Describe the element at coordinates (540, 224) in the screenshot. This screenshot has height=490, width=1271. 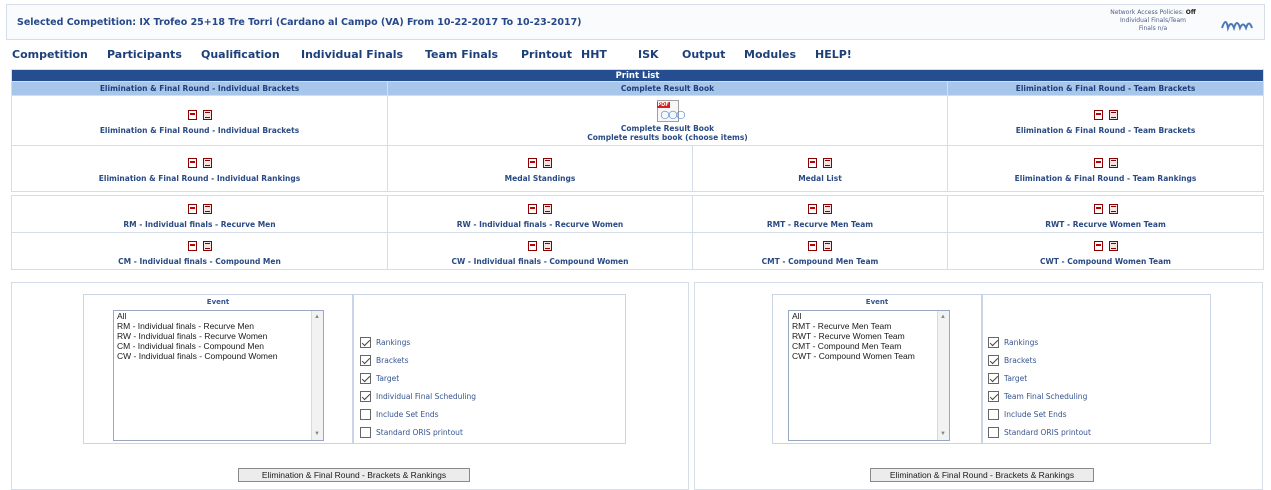
I see `event-rw-link: RW - Individual finals - Recurve Women` at that location.